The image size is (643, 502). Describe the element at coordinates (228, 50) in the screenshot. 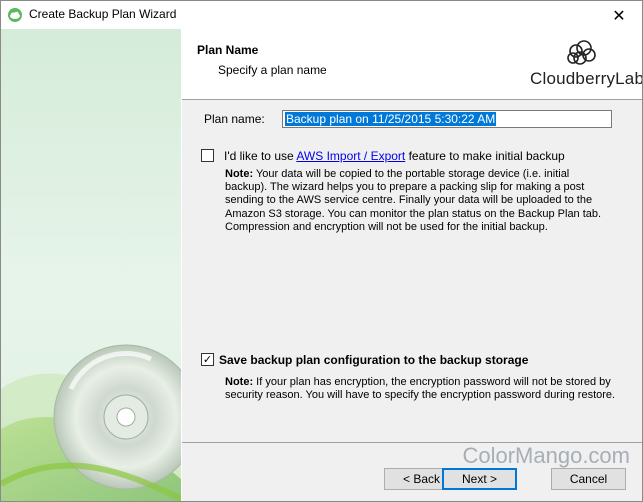

I see `page-title: Plan Name` at that location.